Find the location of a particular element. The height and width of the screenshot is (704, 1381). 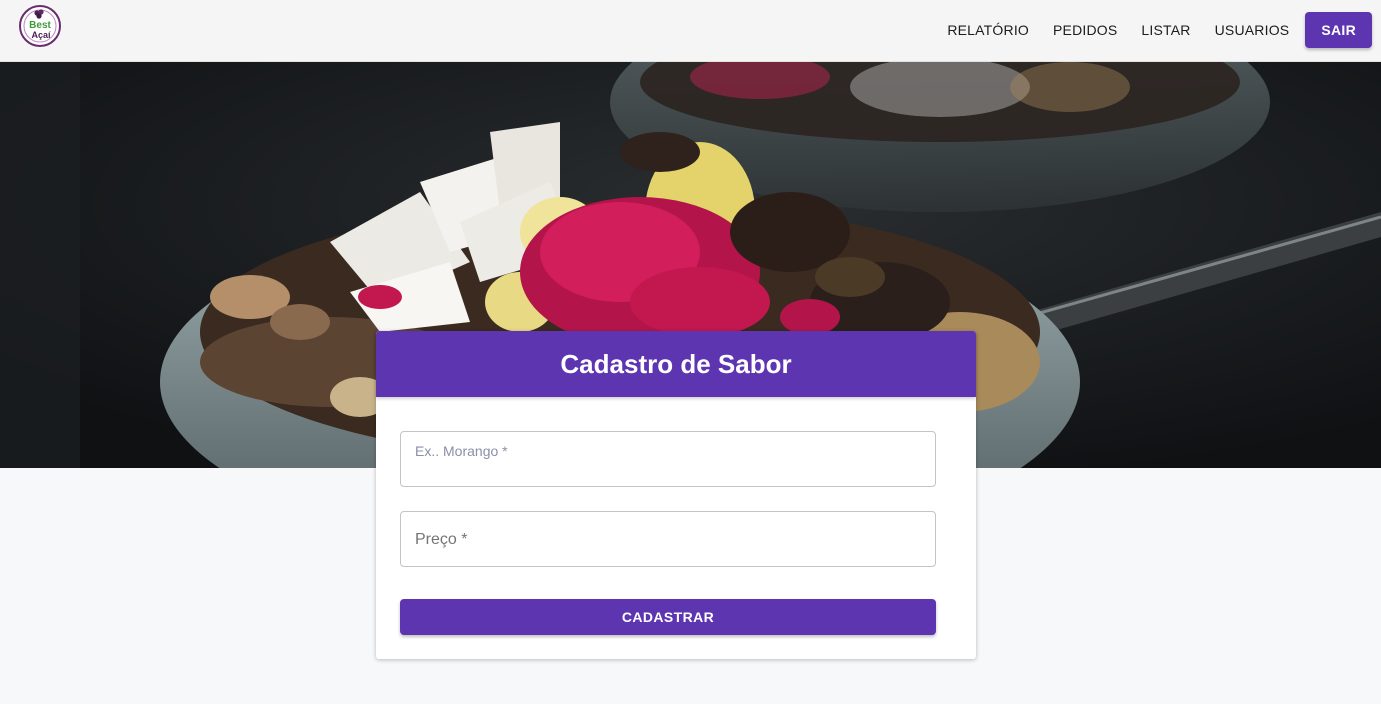

nav-links: RELATÓRIO PEDIDOS LISTAR USUARIOS SAIR is located at coordinates (1153, 30).